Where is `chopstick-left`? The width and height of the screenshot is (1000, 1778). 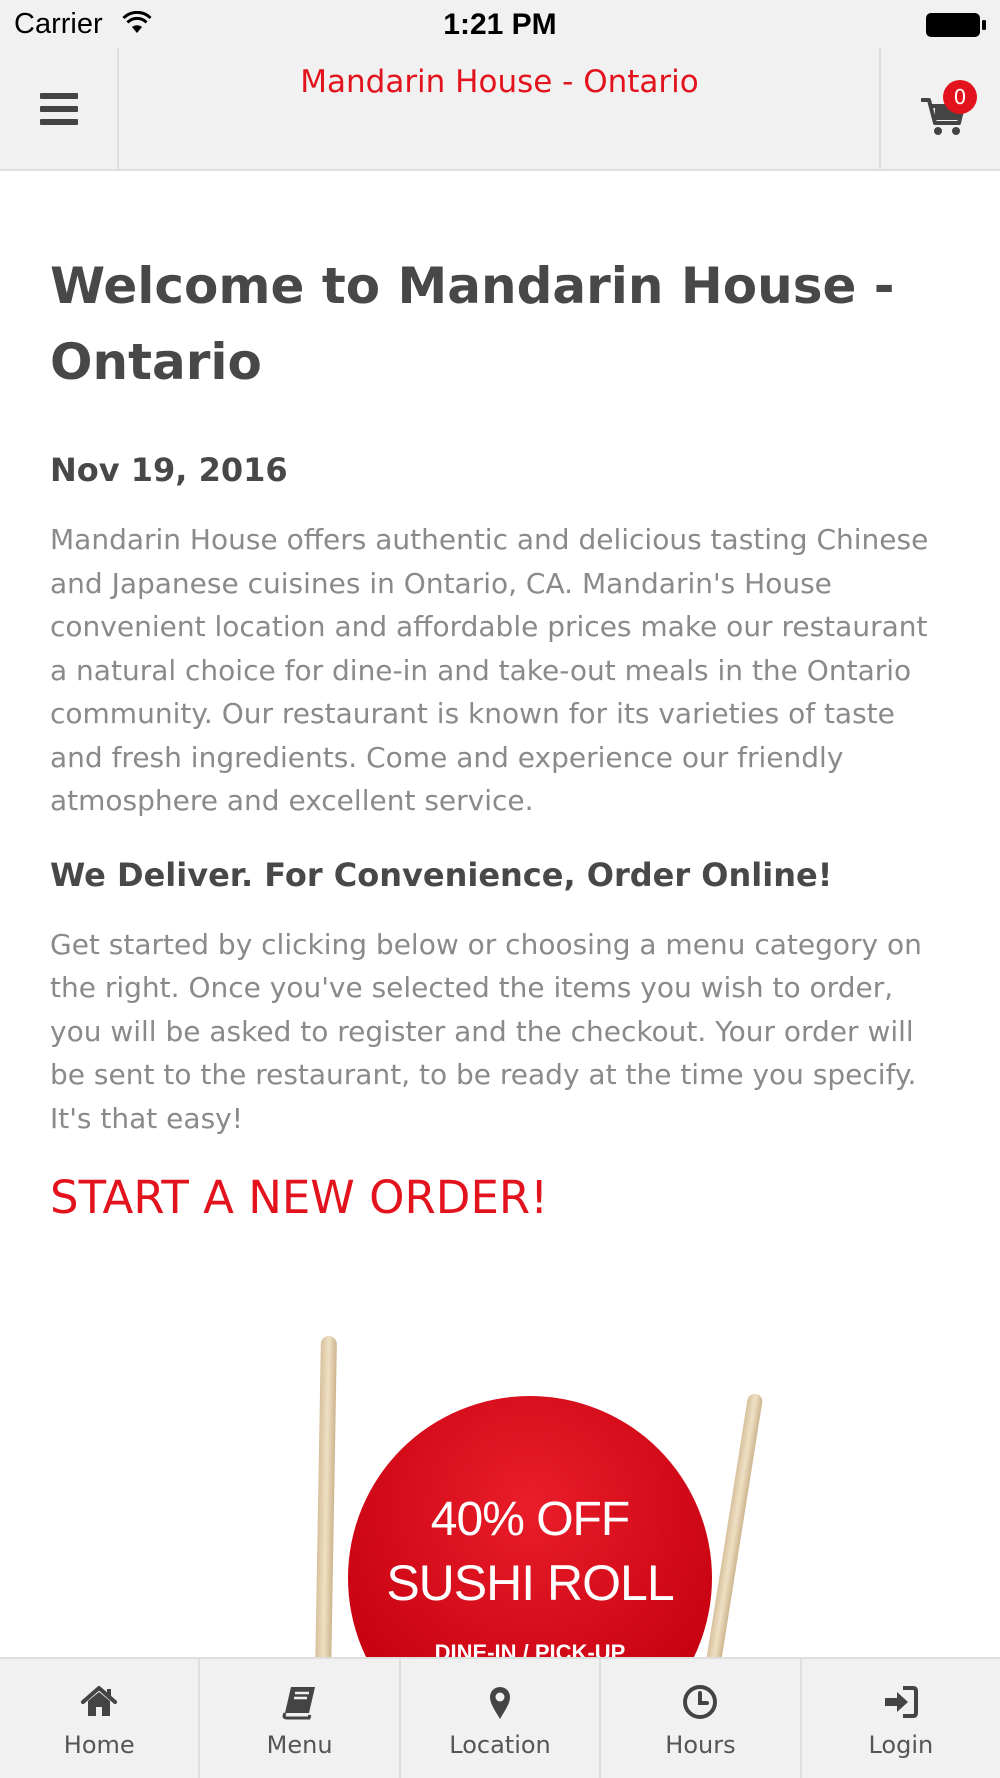
chopstick-left is located at coordinates (326, 1497).